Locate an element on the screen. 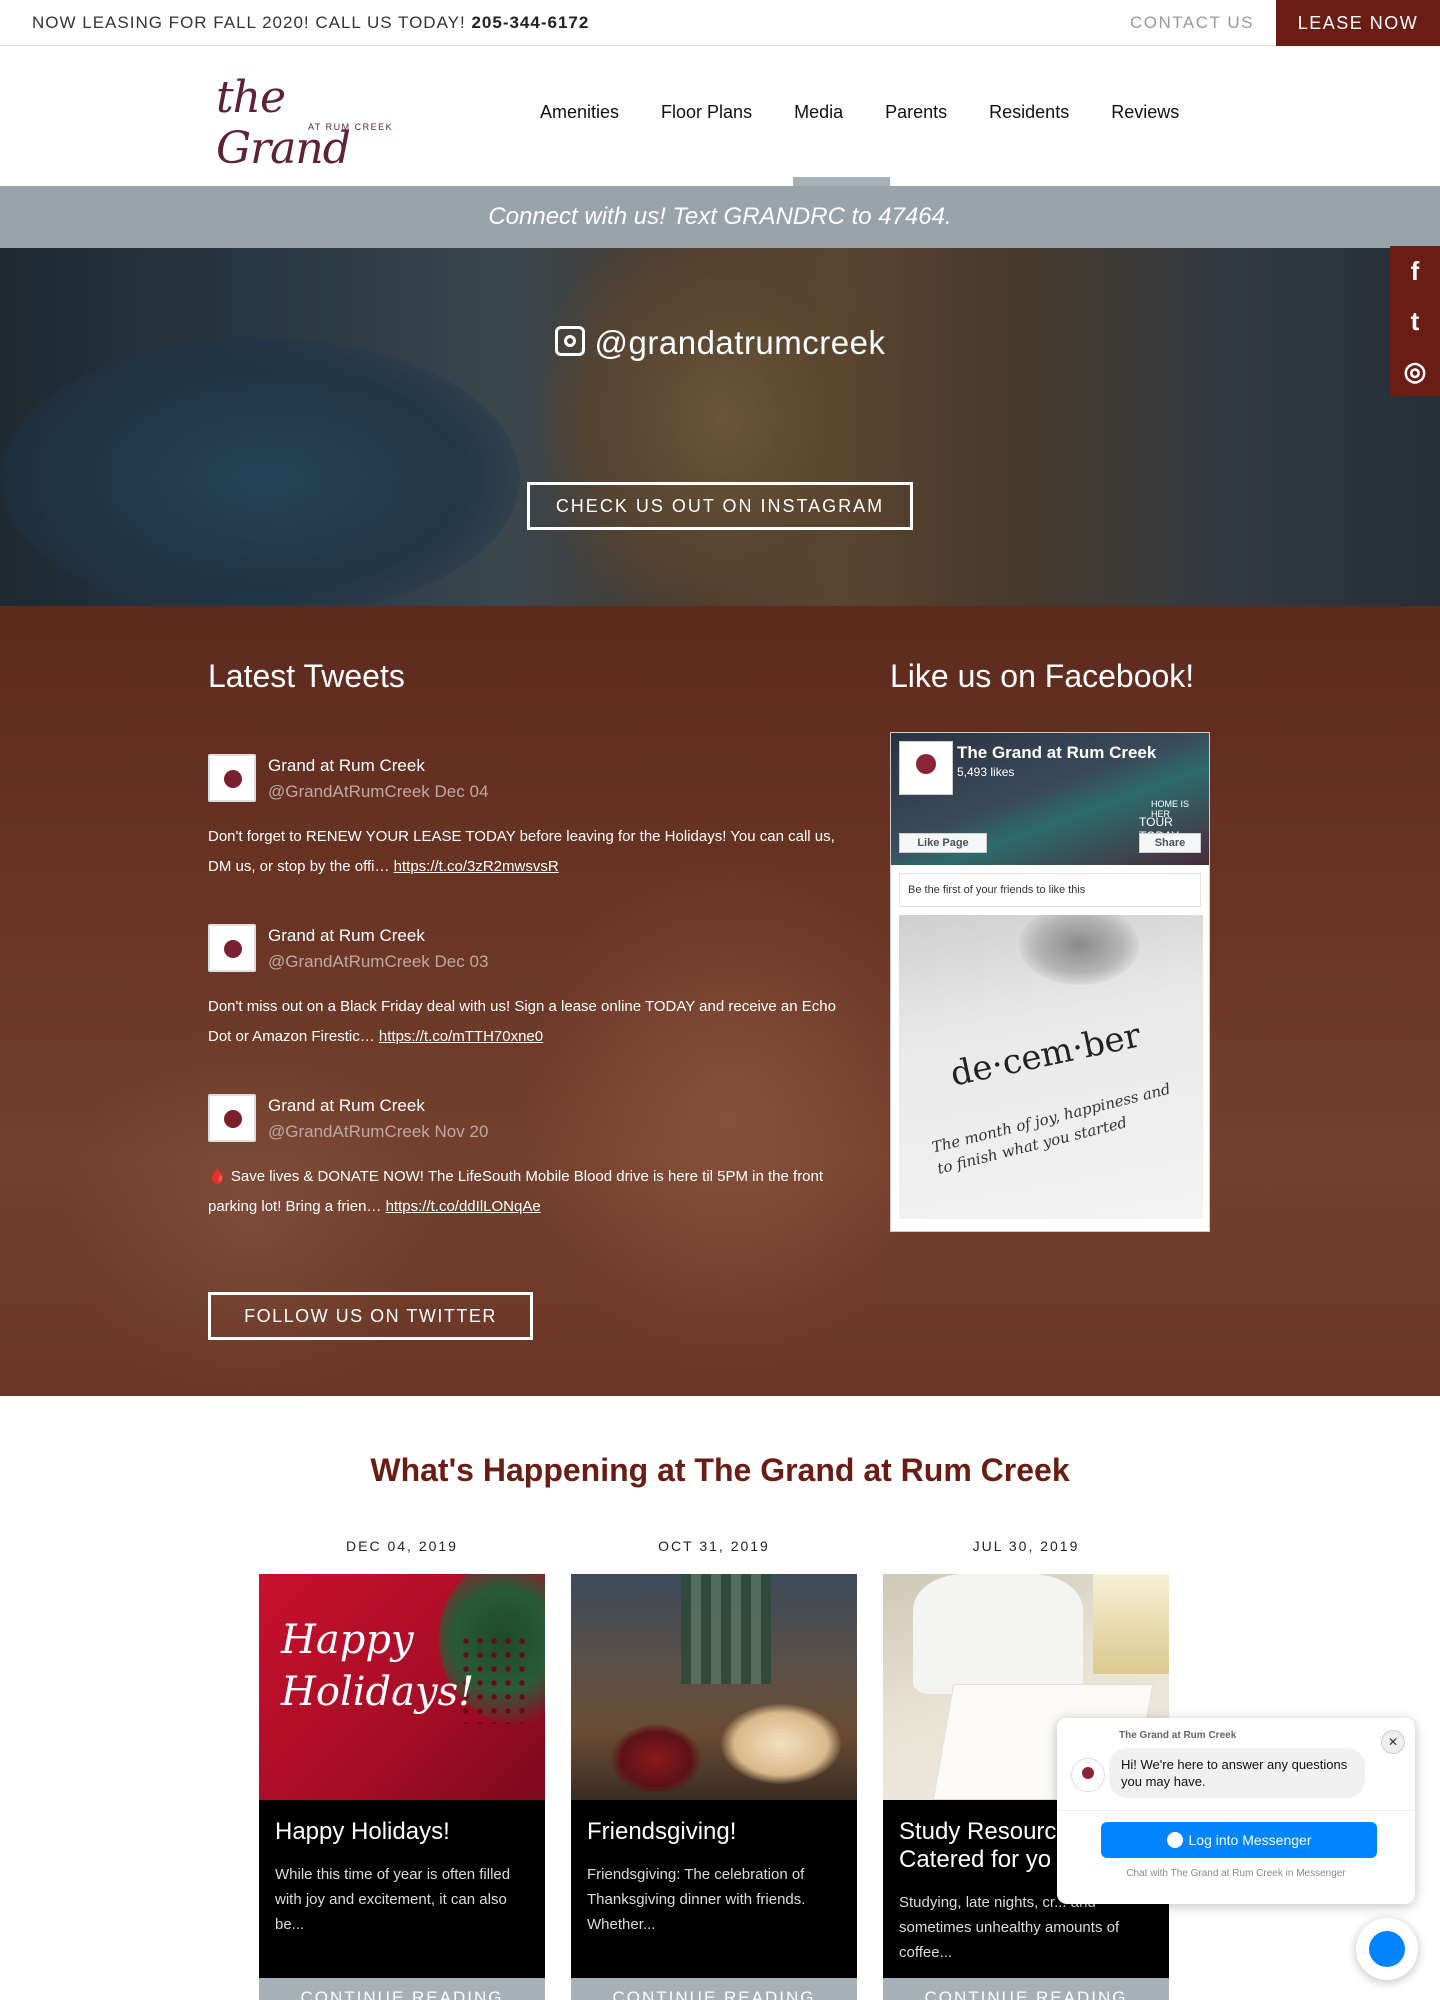  facebook-likes-count: 5,493 likes is located at coordinates (986, 772).